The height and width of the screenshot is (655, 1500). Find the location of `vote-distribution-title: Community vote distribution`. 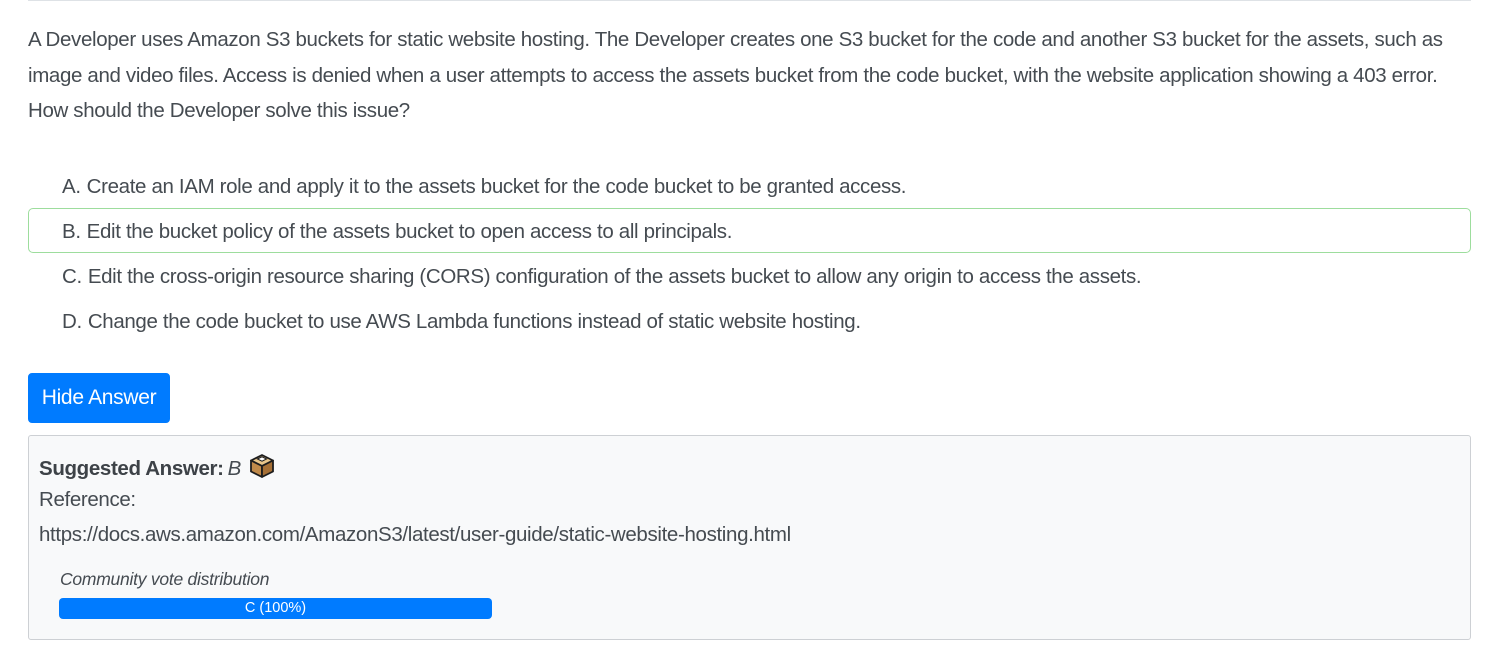

vote-distribution-title: Community vote distribution is located at coordinates (165, 579).